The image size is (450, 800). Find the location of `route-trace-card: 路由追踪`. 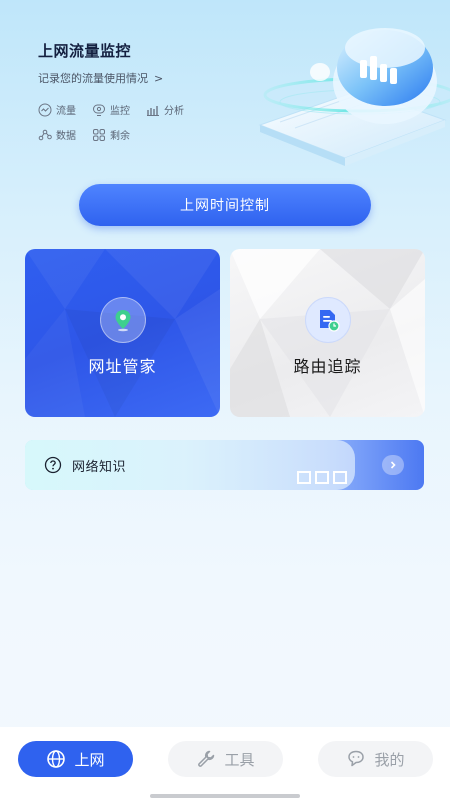

route-trace-card: 路由追踪 is located at coordinates (327, 333).